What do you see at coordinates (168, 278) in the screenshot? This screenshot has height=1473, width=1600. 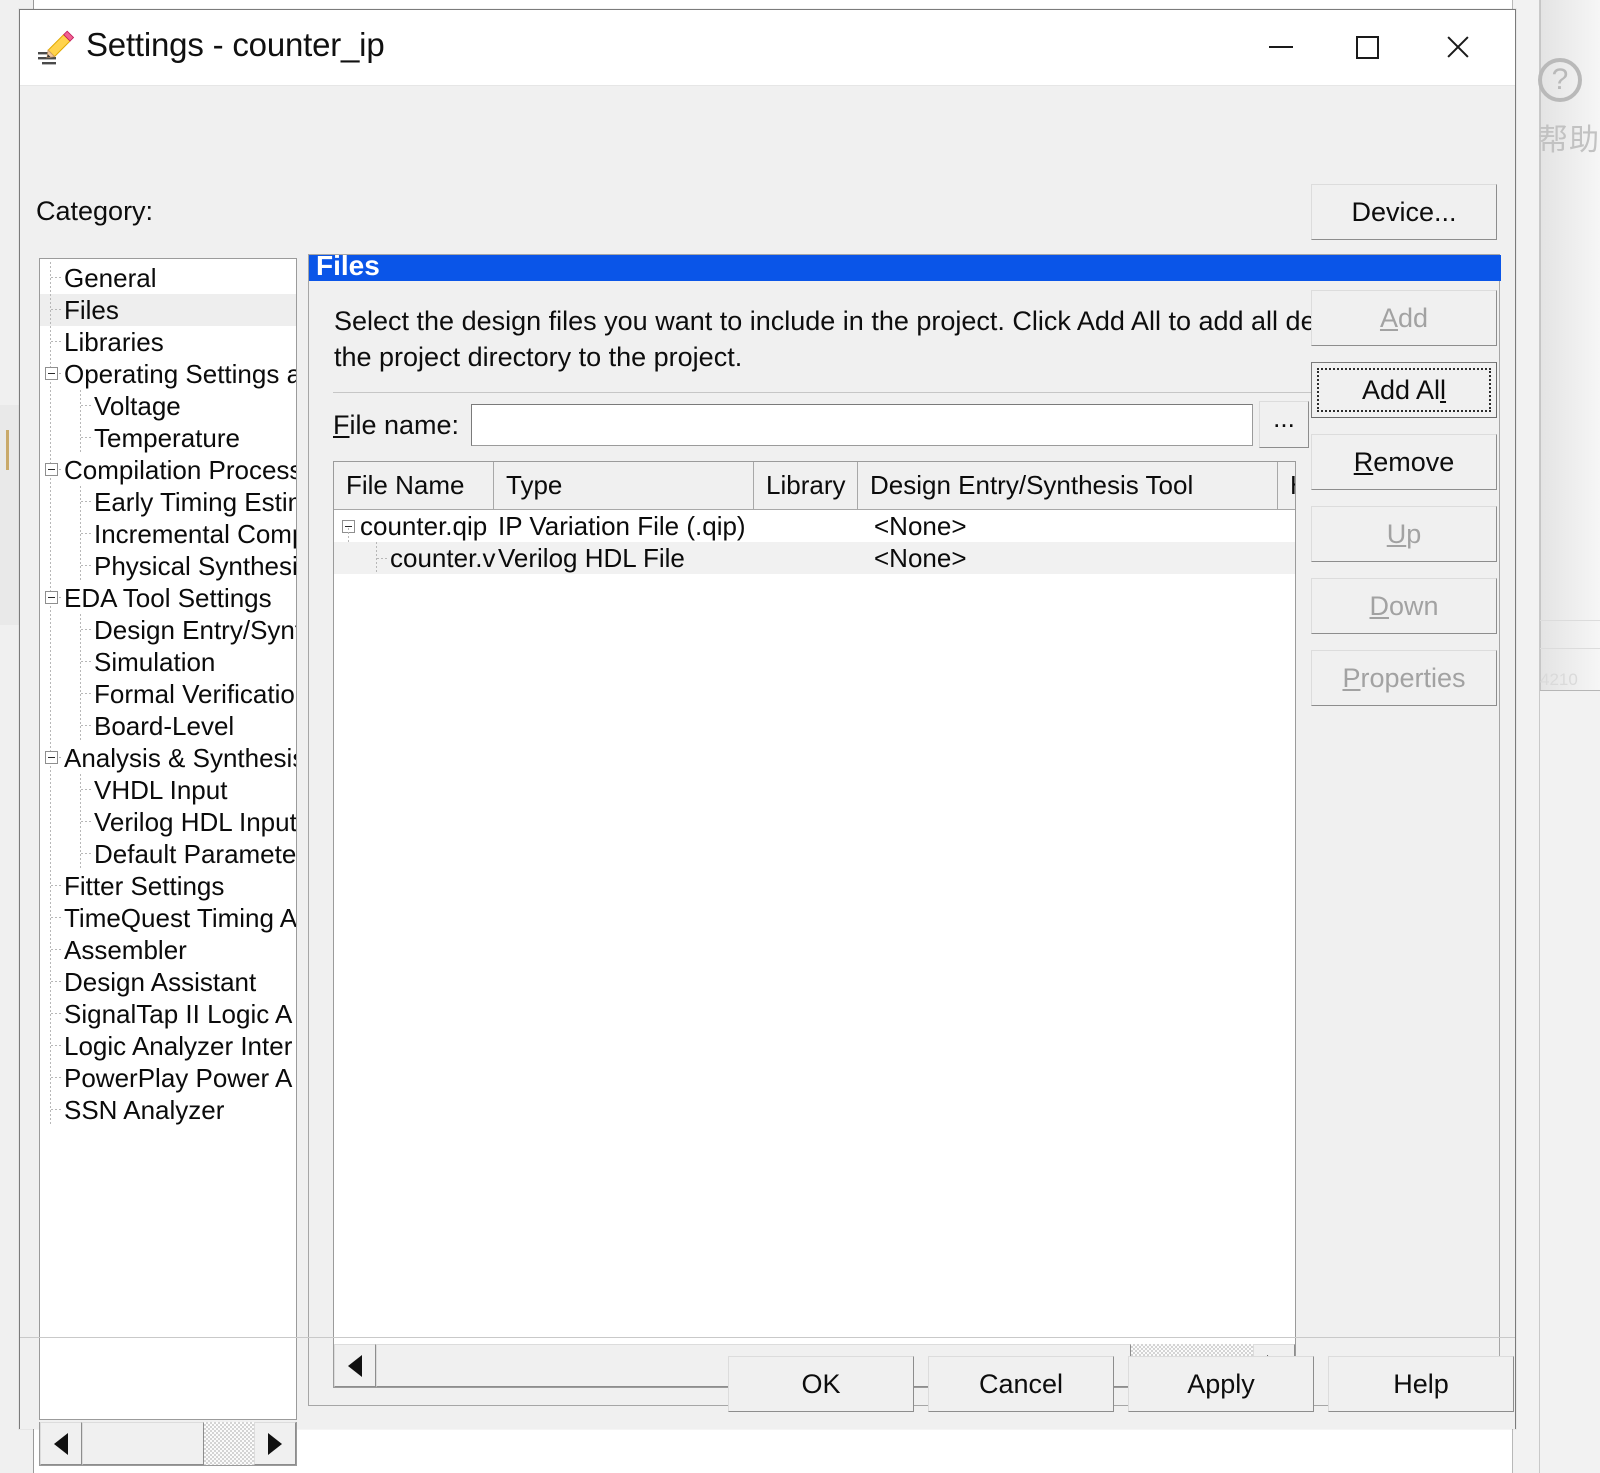 I see `tree-item-general: General` at bounding box center [168, 278].